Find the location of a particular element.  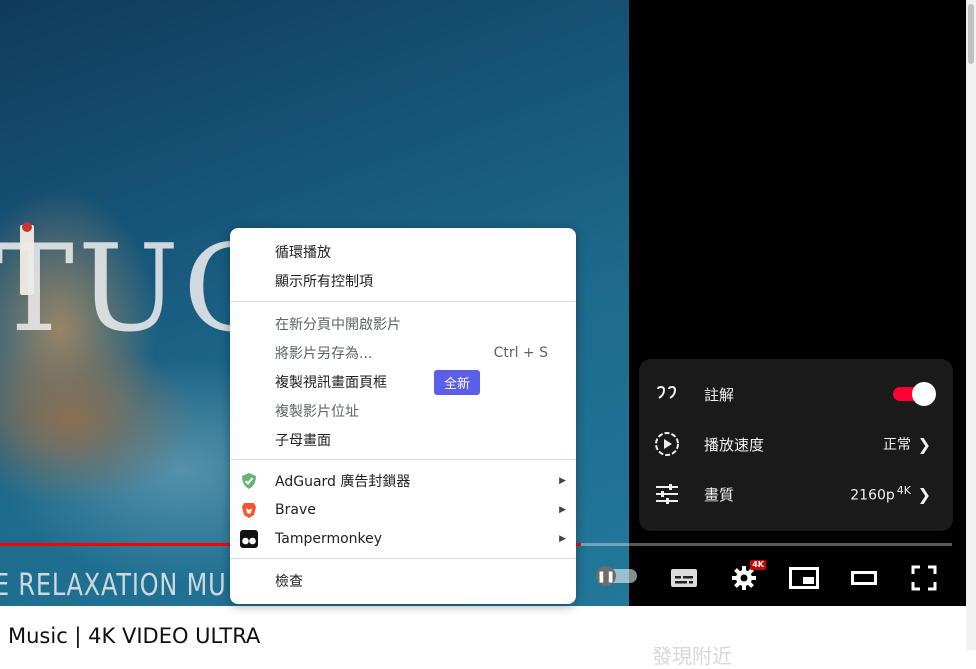

toggle-knob is located at coordinates (924, 394).